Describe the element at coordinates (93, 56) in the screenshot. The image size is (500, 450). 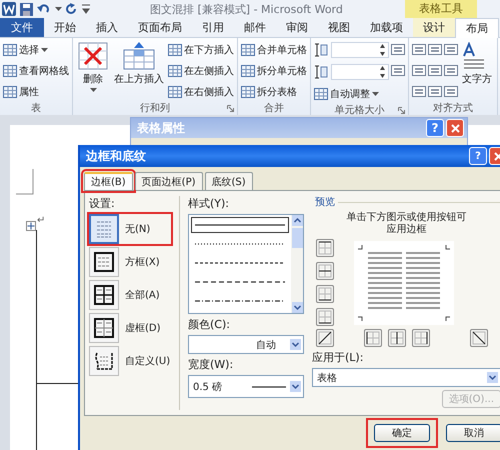
I see `table-x-icon` at that location.